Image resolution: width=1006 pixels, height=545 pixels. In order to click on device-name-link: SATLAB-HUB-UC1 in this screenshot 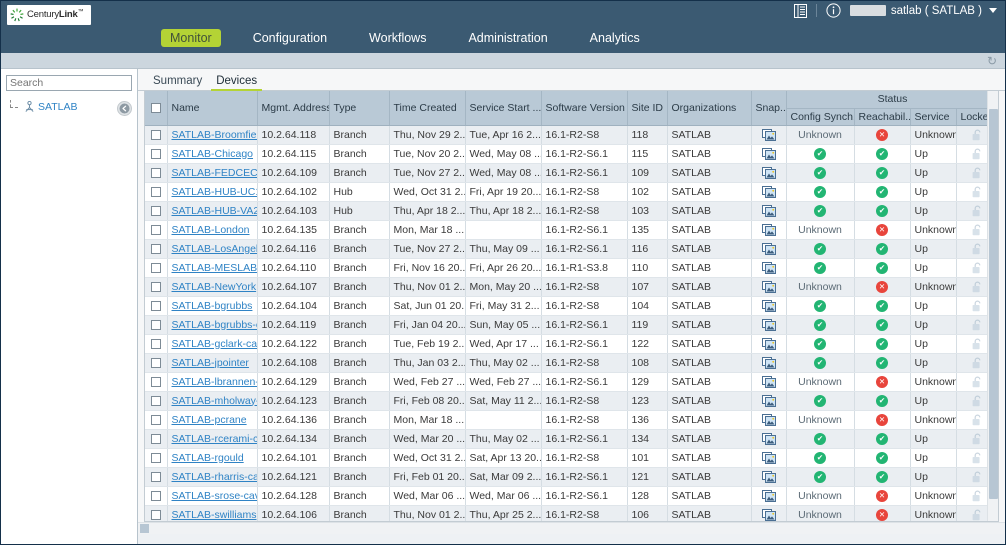, I will do `click(214, 192)`.